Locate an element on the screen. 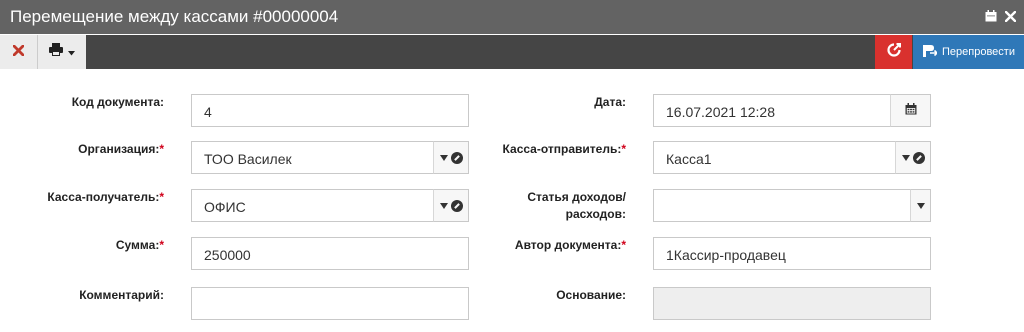  organization-select-buttons is located at coordinates (451, 157).